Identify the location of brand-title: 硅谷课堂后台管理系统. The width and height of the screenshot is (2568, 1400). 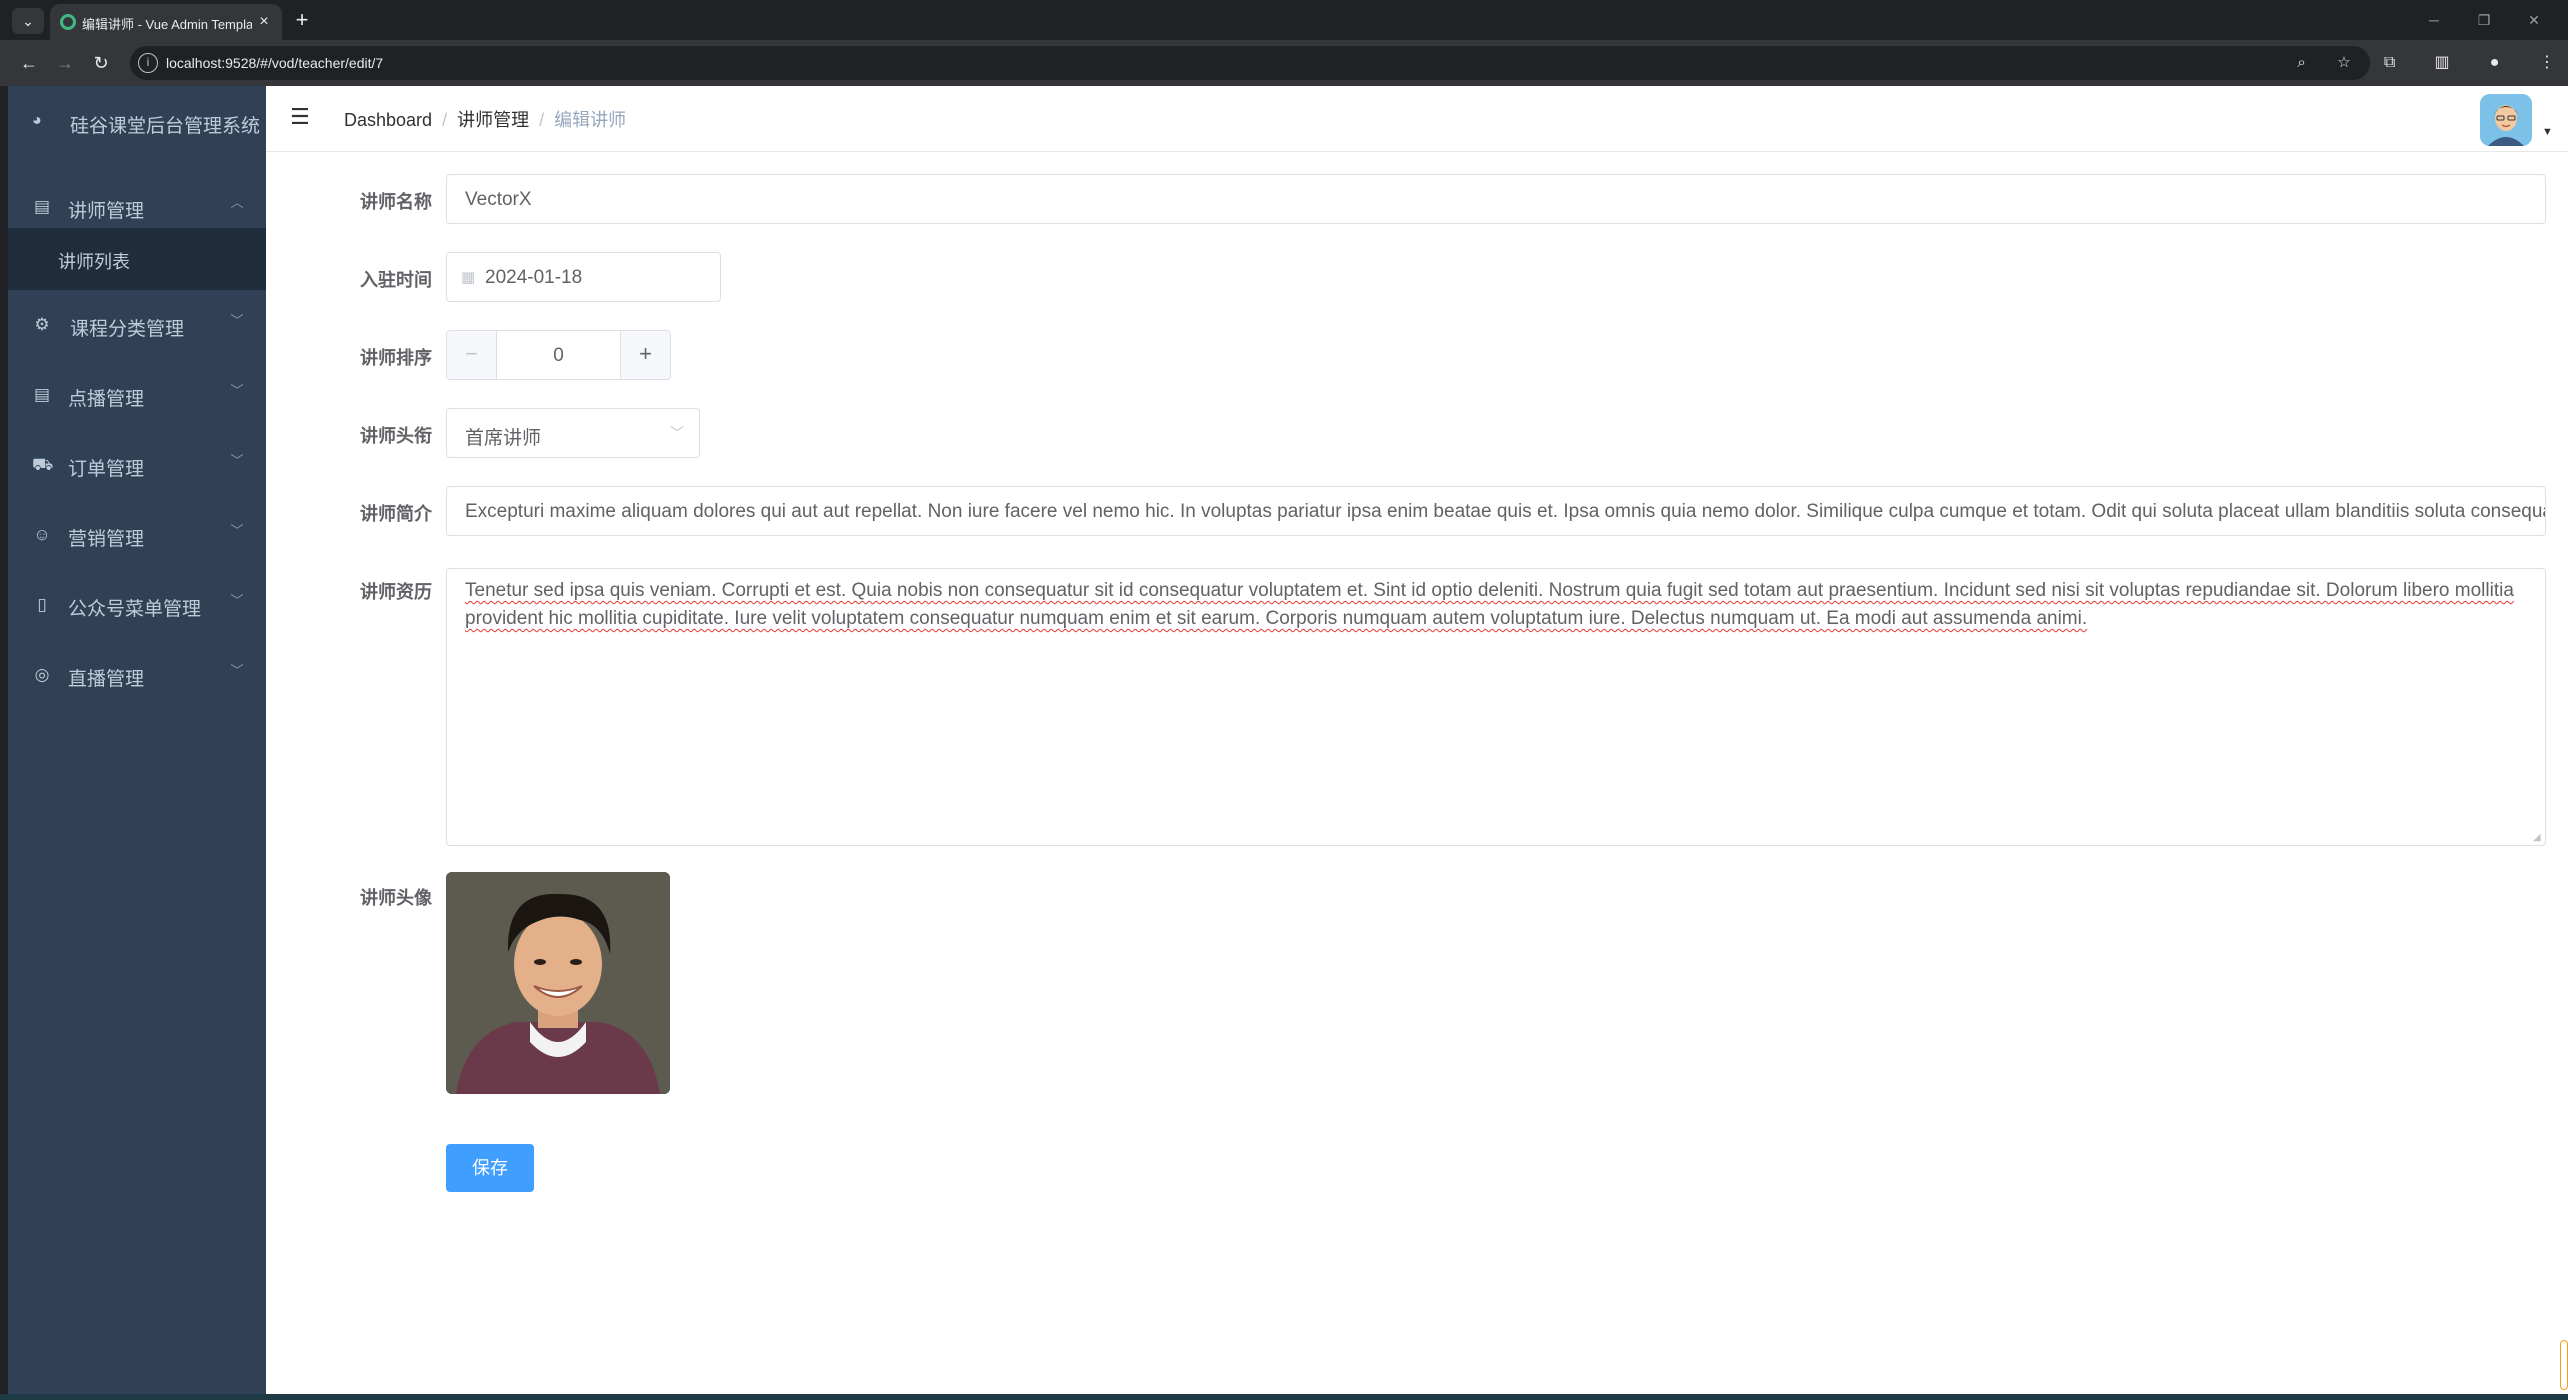
(165, 126).